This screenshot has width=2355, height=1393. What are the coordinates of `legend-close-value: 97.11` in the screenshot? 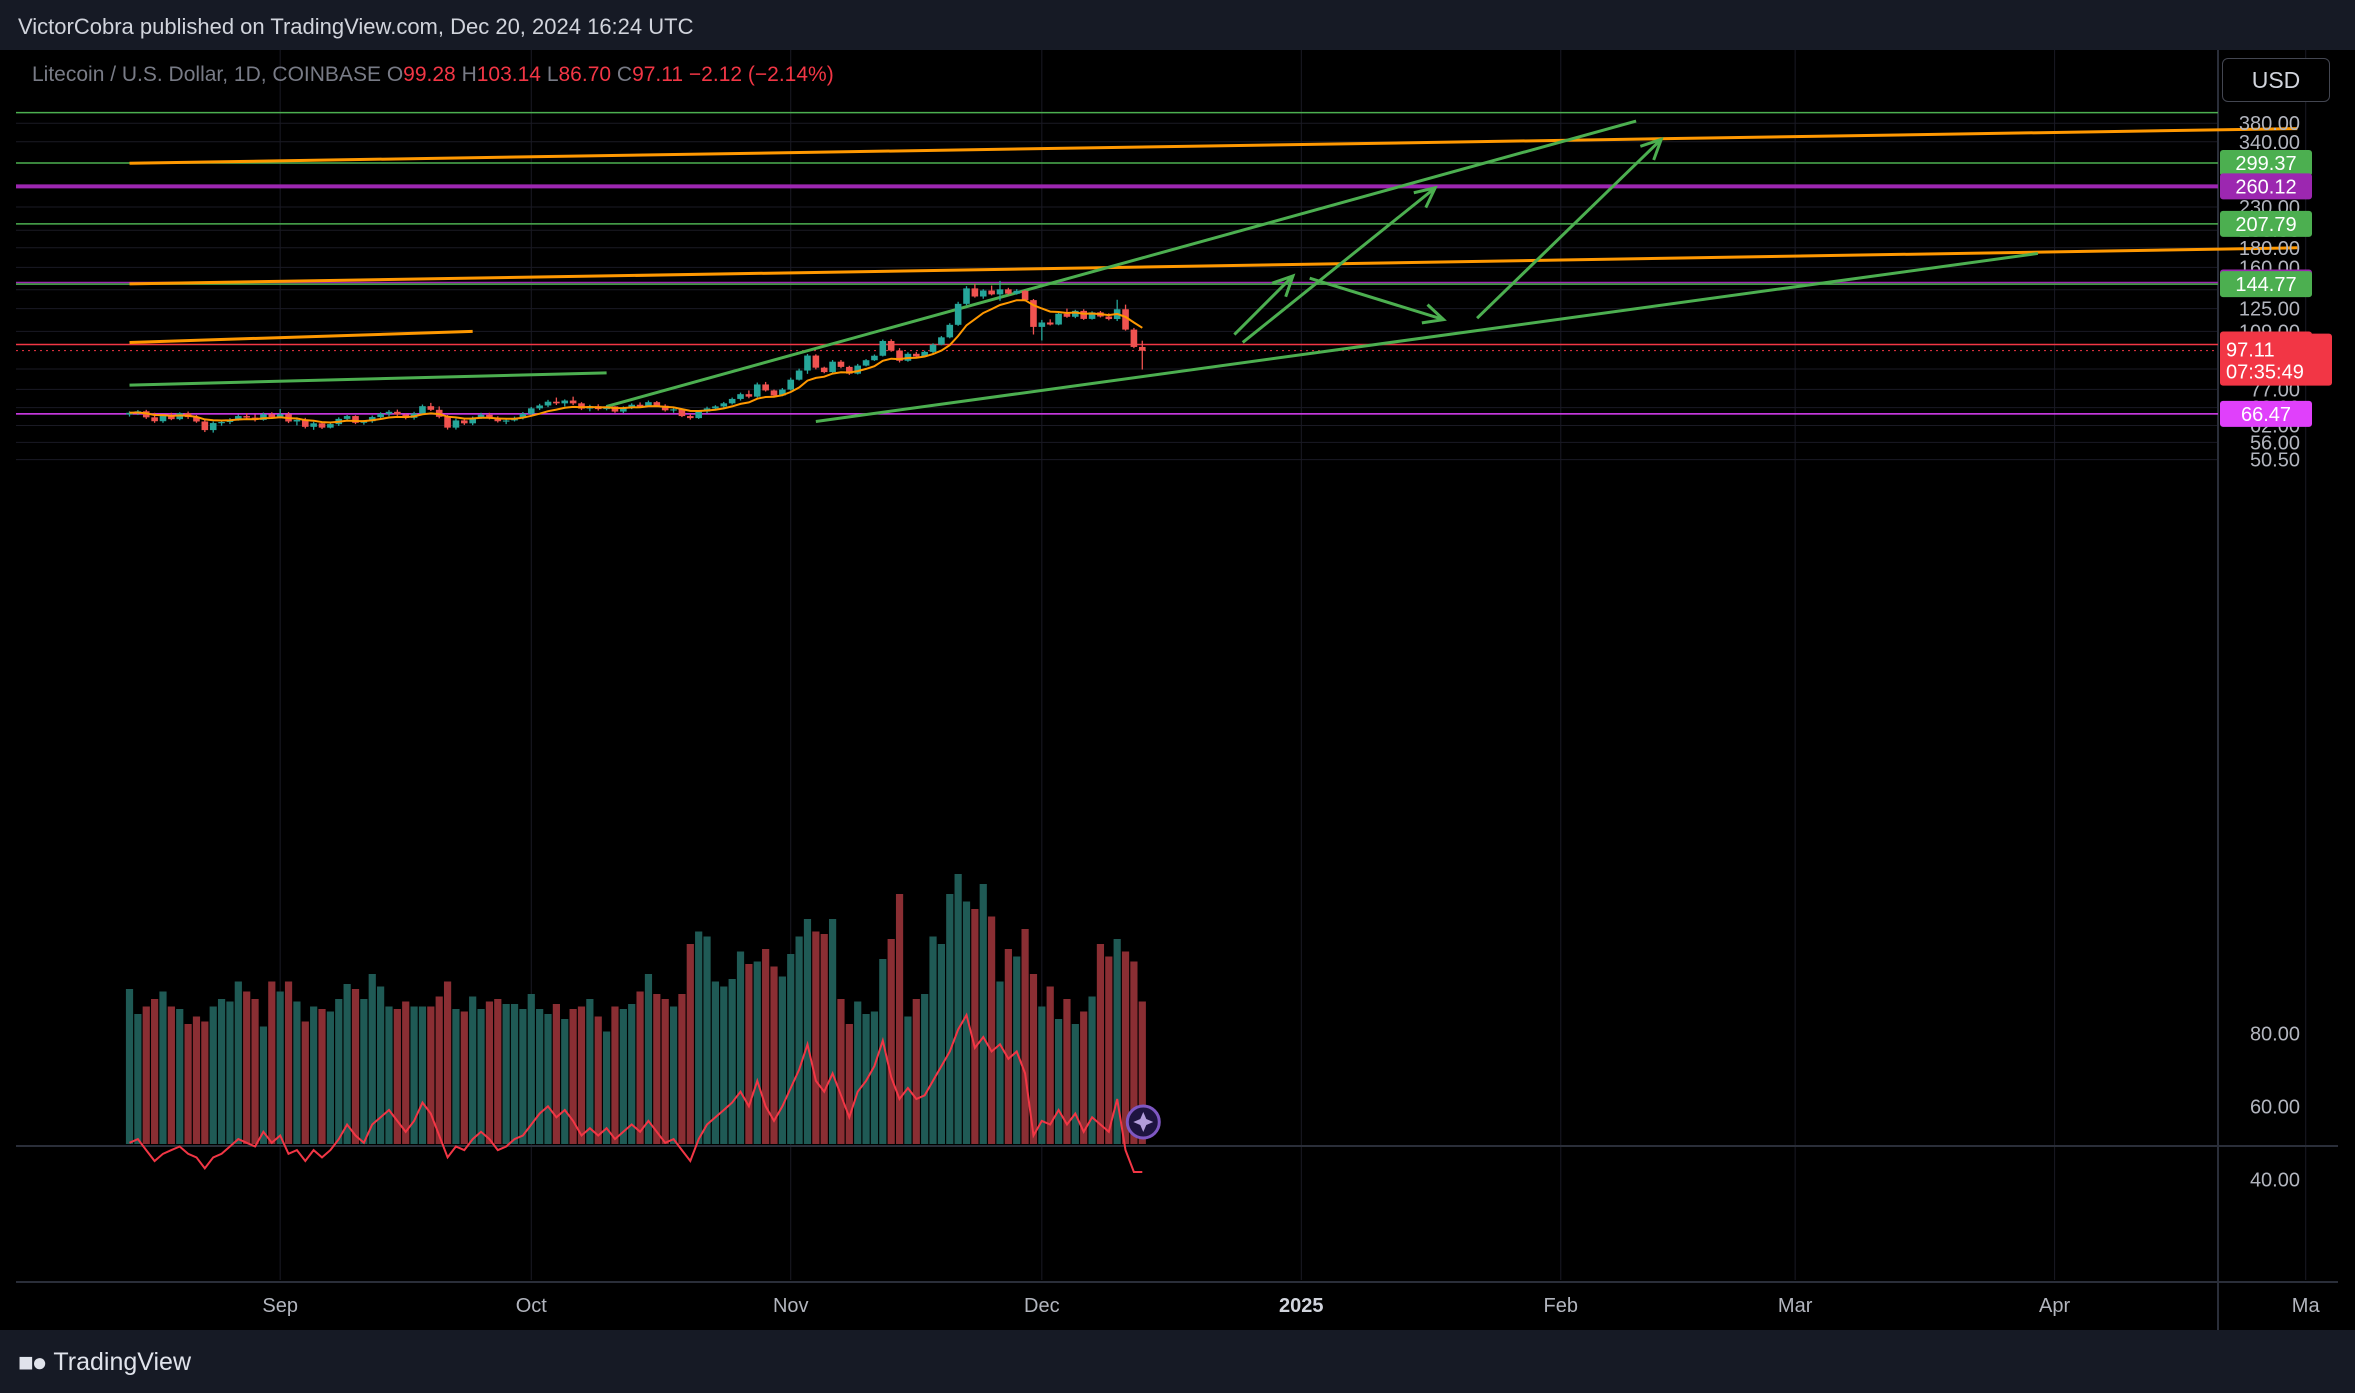 It's located at (658, 74).